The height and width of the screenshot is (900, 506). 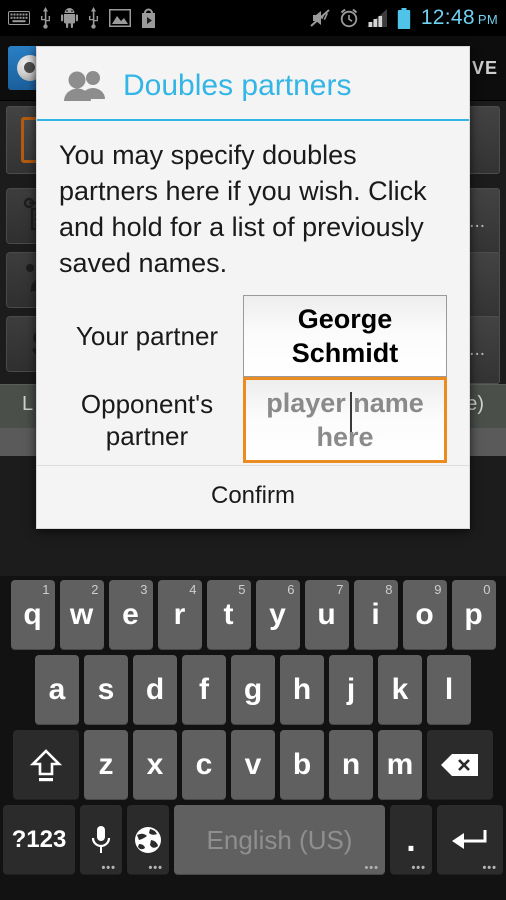 I want to click on space-key: English (US) •••, so click(x=279, y=840).